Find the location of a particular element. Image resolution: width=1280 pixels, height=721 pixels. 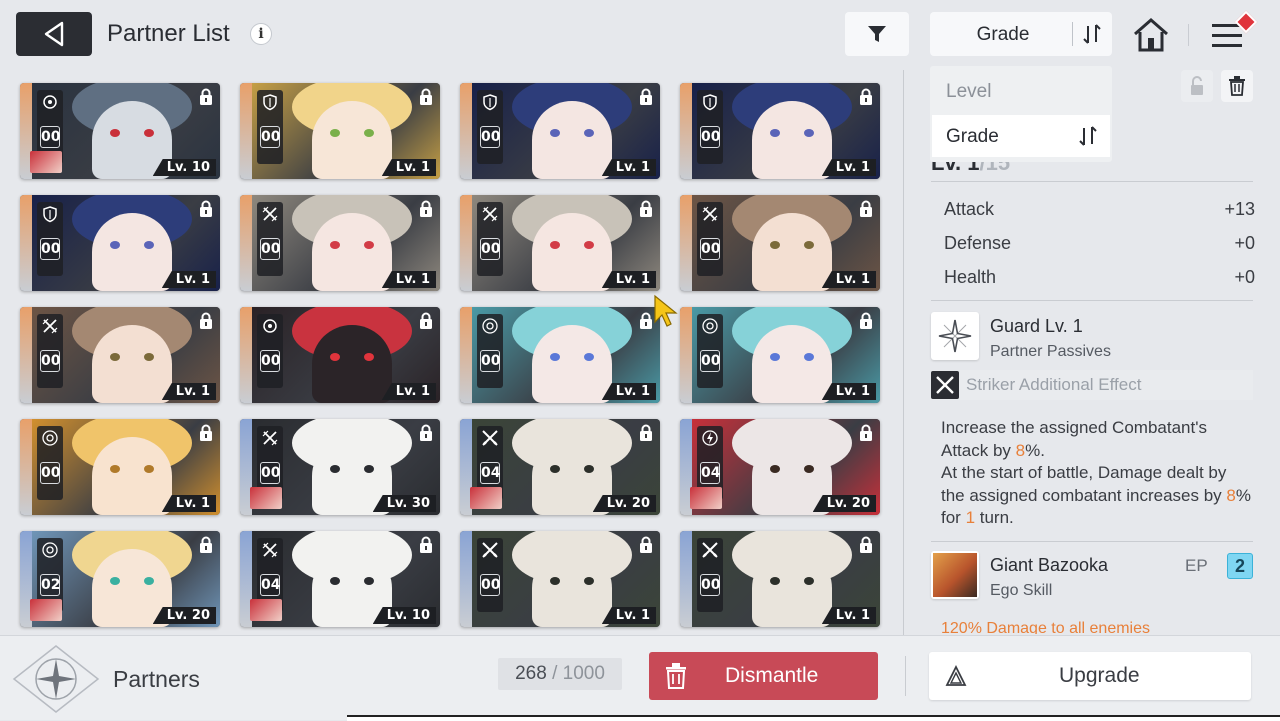

upgrade-button: Upgrade is located at coordinates (1090, 676).